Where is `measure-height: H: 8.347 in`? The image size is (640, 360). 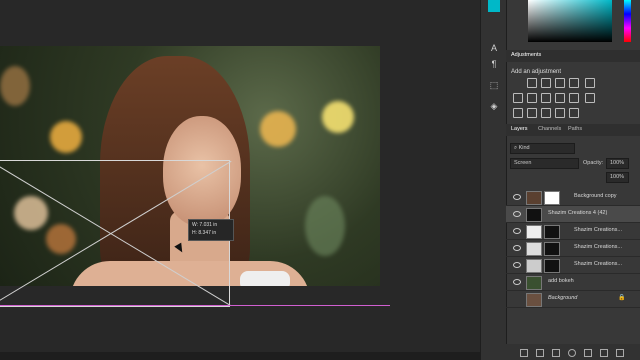
measure-height: H: 8.347 in is located at coordinates (204, 233).